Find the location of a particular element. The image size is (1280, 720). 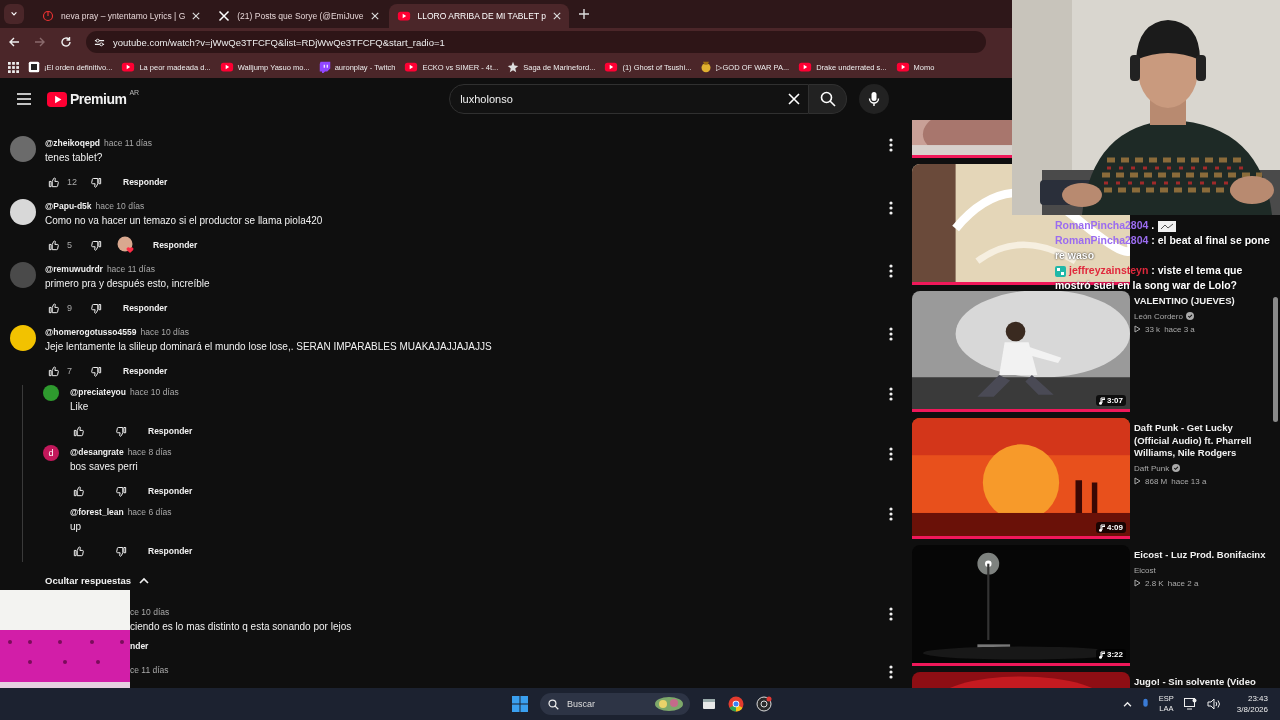

channel-name: Eicost is located at coordinates (1145, 570).